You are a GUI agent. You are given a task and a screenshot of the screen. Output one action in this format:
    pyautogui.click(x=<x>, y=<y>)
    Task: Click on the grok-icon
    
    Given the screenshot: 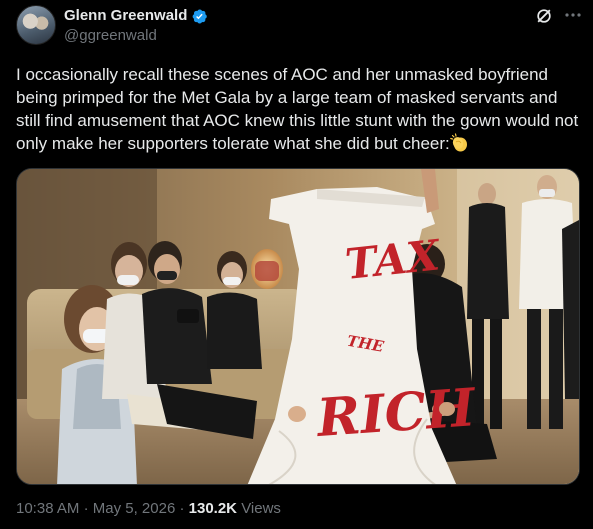 What is the action you would take?
    pyautogui.click(x=544, y=16)
    